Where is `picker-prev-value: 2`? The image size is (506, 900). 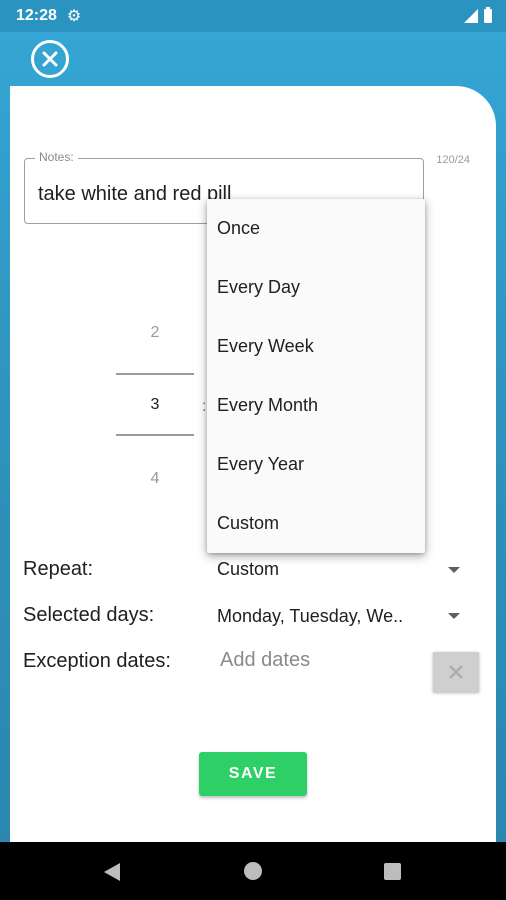 picker-prev-value: 2 is located at coordinates (155, 333).